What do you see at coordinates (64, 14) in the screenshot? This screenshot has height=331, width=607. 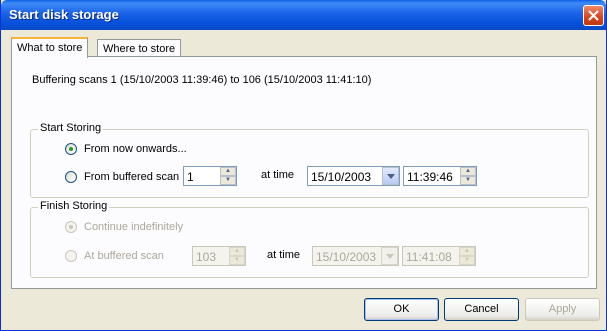 I see `window-title: Start disk storage` at bounding box center [64, 14].